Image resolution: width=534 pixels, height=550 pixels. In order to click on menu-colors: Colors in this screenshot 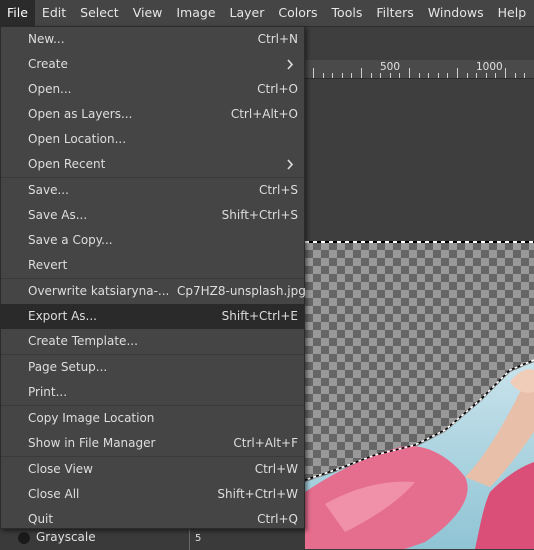, I will do `click(297, 13)`.